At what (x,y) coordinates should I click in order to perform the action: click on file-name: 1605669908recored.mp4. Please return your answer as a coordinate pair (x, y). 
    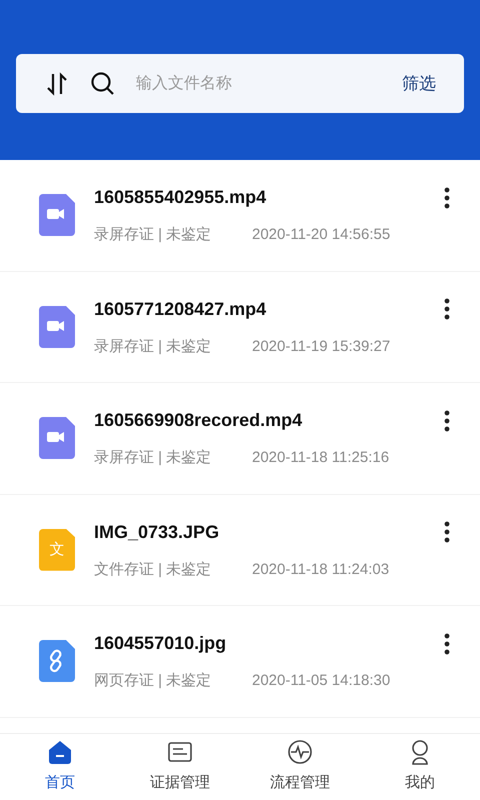
    Looking at the image, I should click on (198, 420).